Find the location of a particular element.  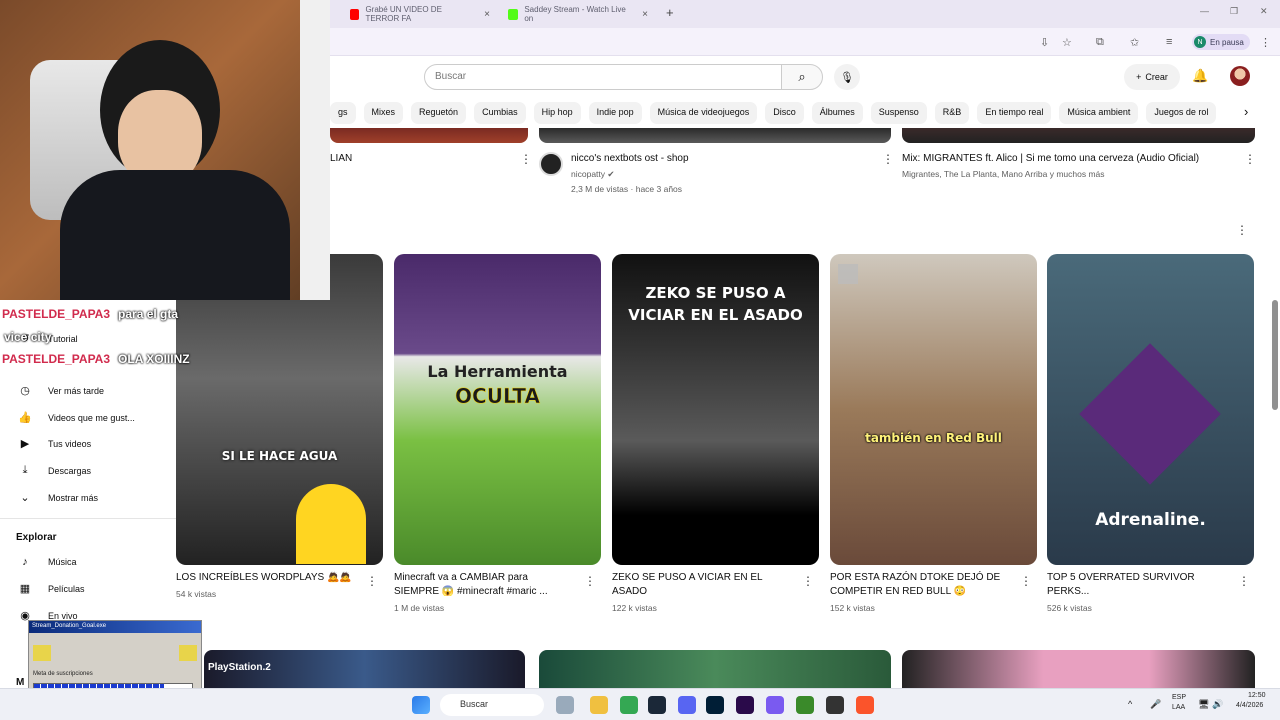

sidebar-item-your-videos: ▶ Tus videos is located at coordinates (54, 443).